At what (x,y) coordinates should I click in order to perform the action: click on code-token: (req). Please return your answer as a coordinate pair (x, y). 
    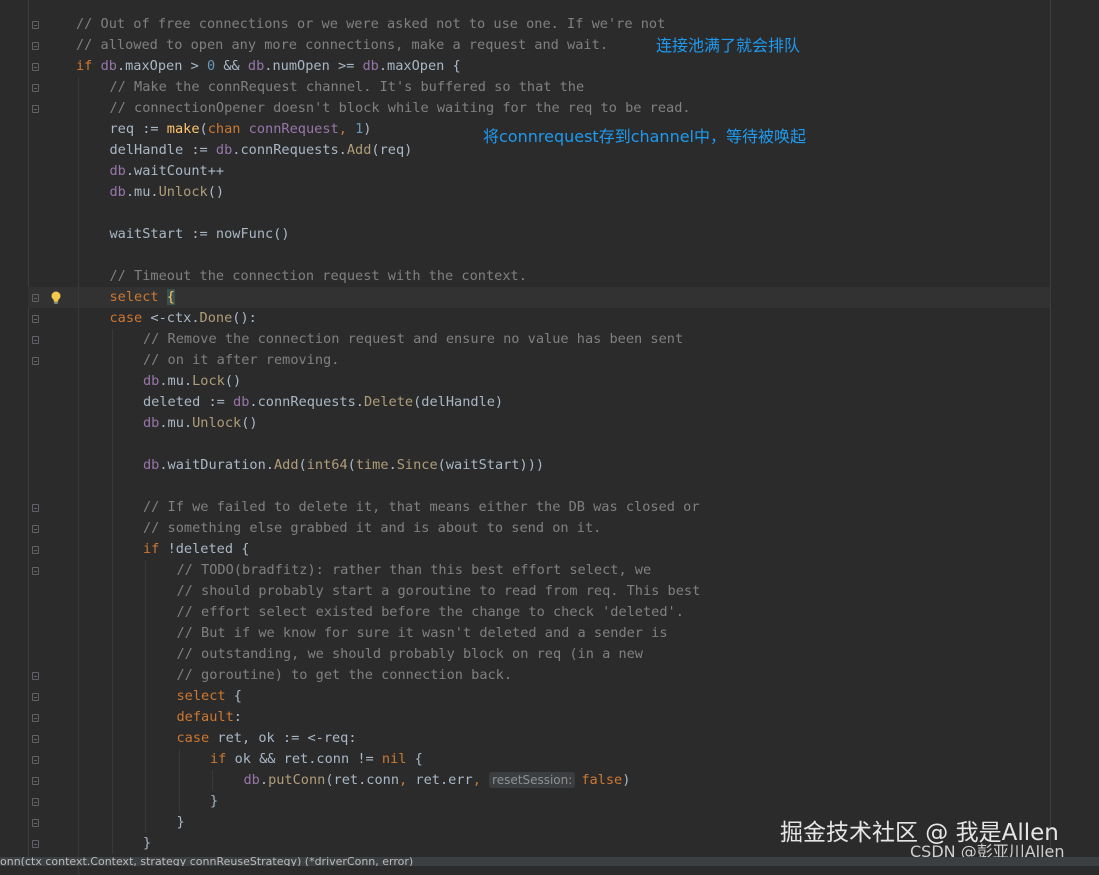
    Looking at the image, I should click on (392, 150).